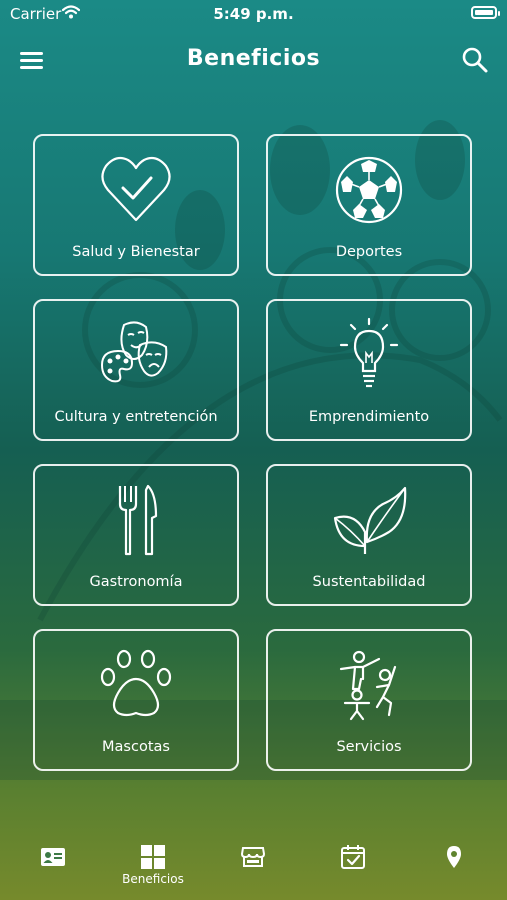  Describe the element at coordinates (134, 352) in the screenshot. I see `theater-masks-palette-icon` at that location.